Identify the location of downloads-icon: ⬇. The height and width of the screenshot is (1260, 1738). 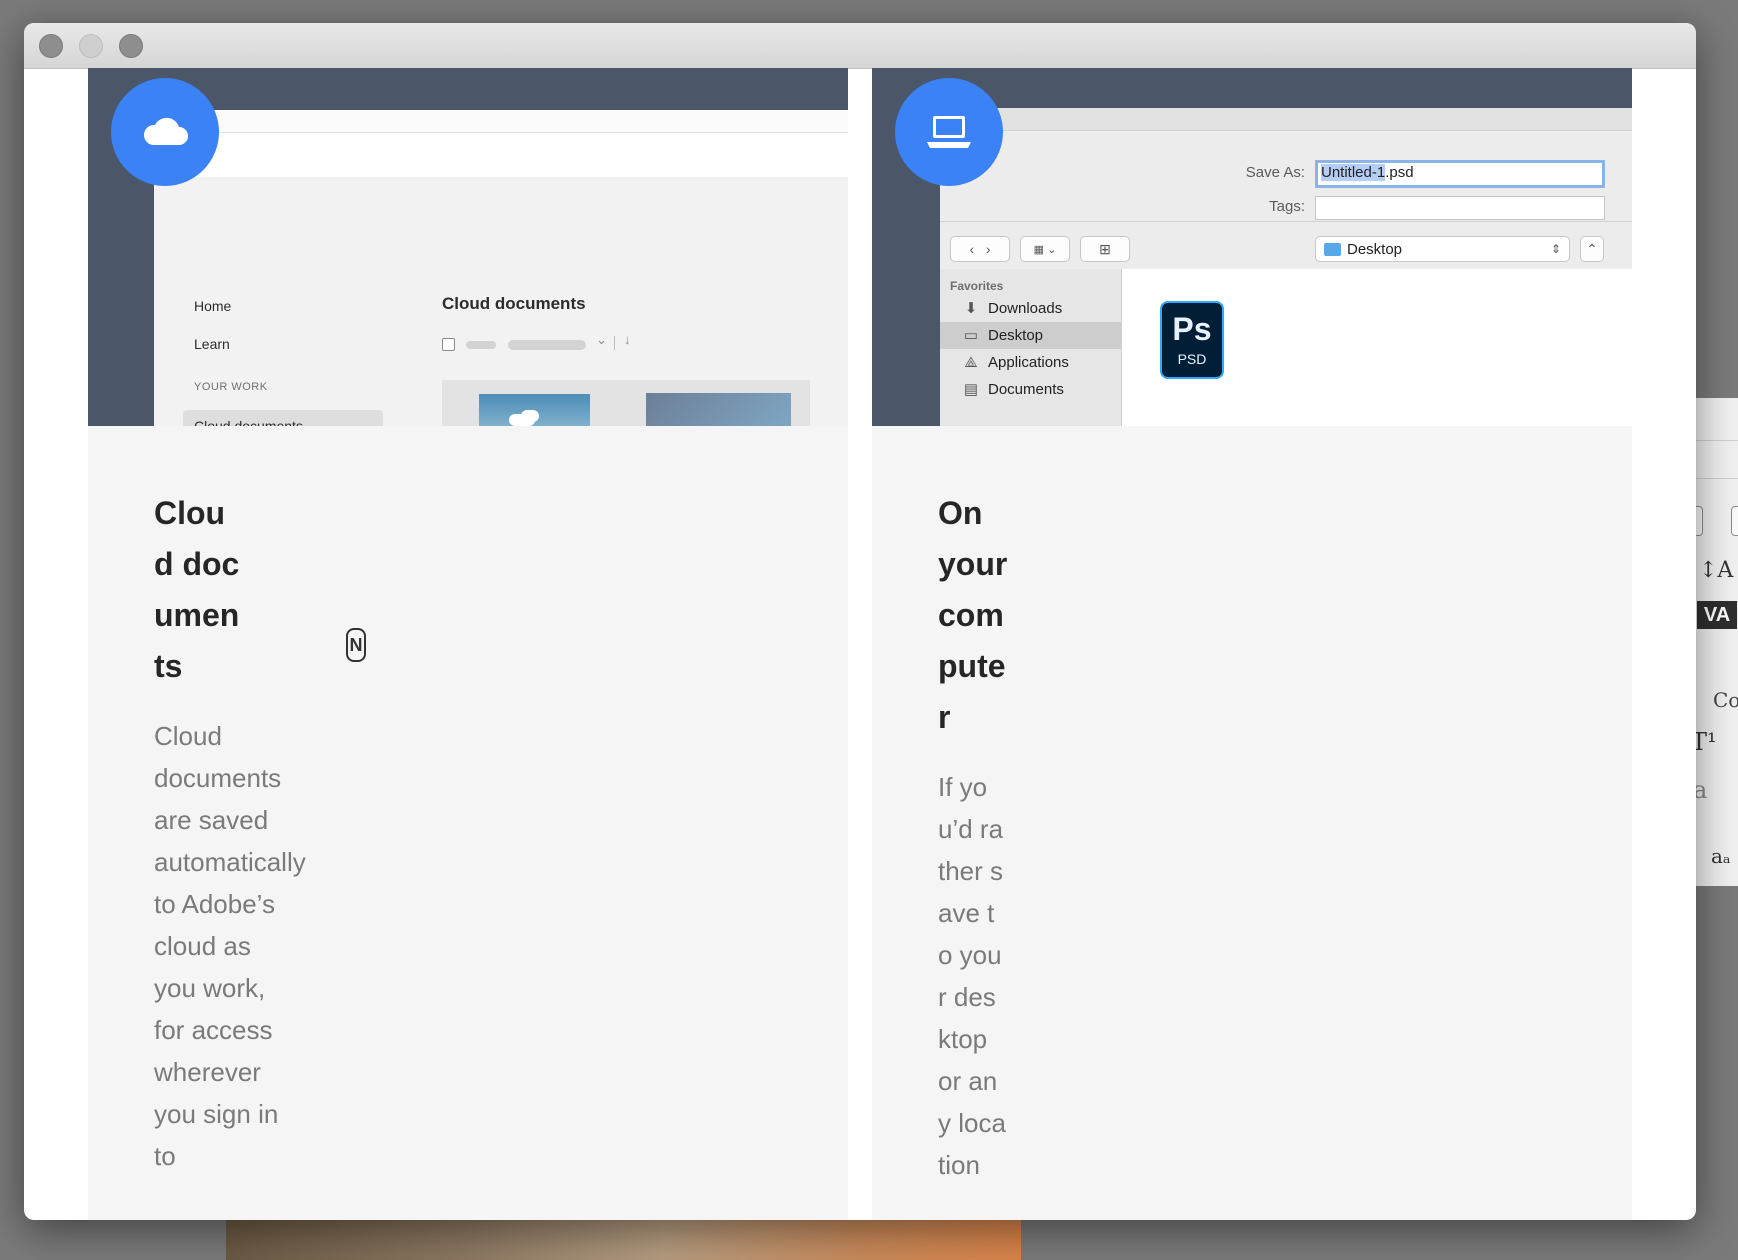
(971, 308).